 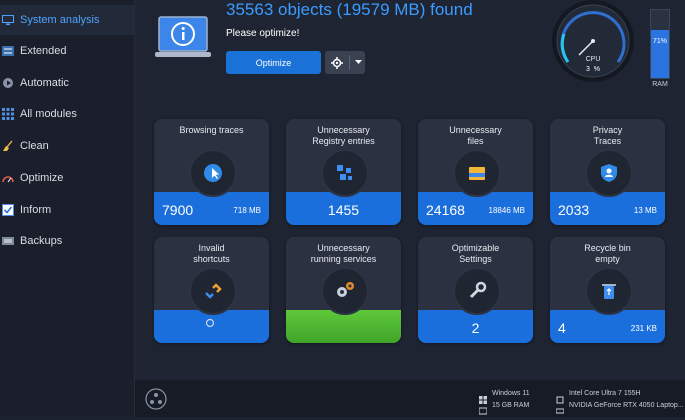 I want to click on card-title: Optimizable Settings, so click(x=475, y=253).